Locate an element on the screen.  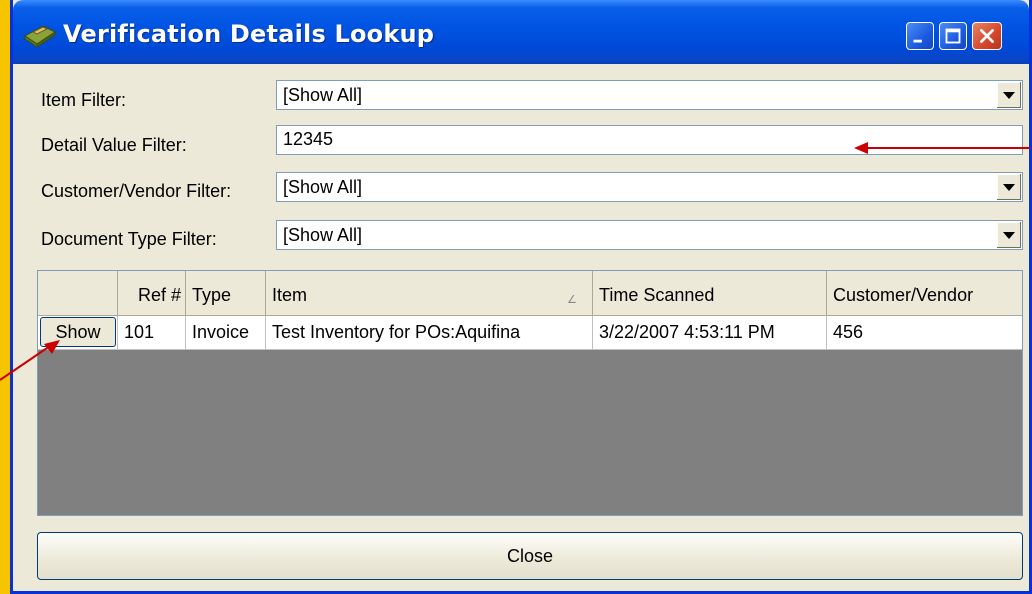
toolbox-icon is located at coordinates (40, 36).